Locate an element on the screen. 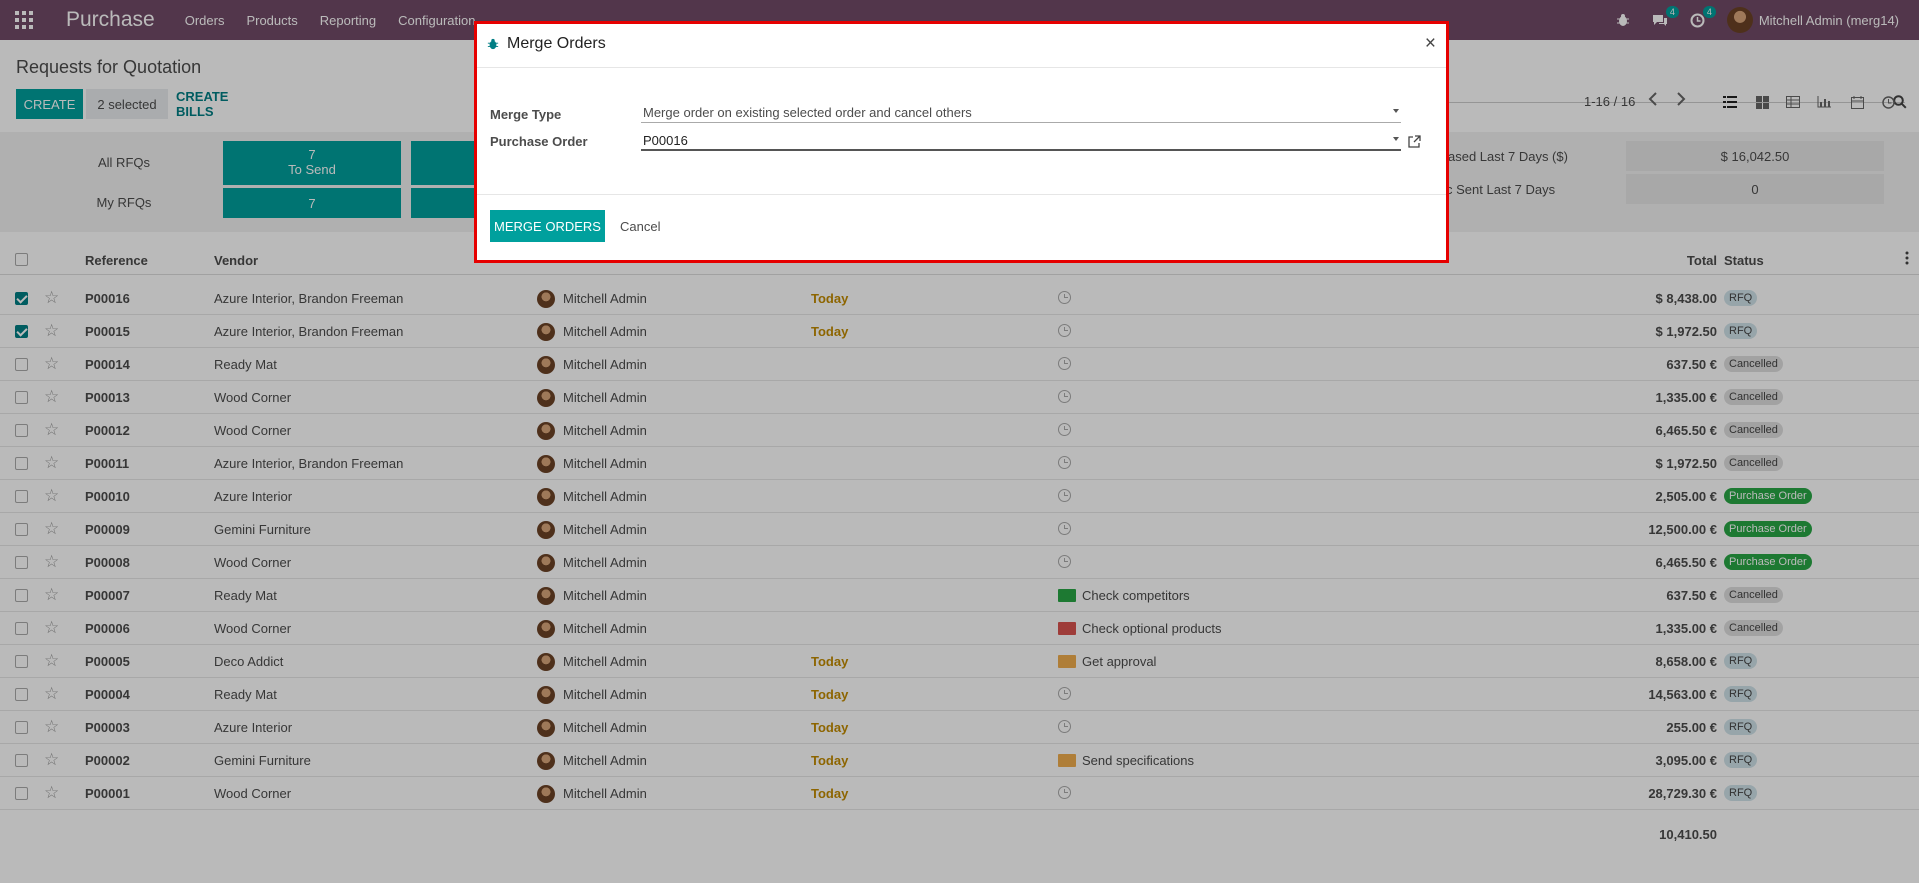  dialog-title: Merge Orders is located at coordinates (556, 43).